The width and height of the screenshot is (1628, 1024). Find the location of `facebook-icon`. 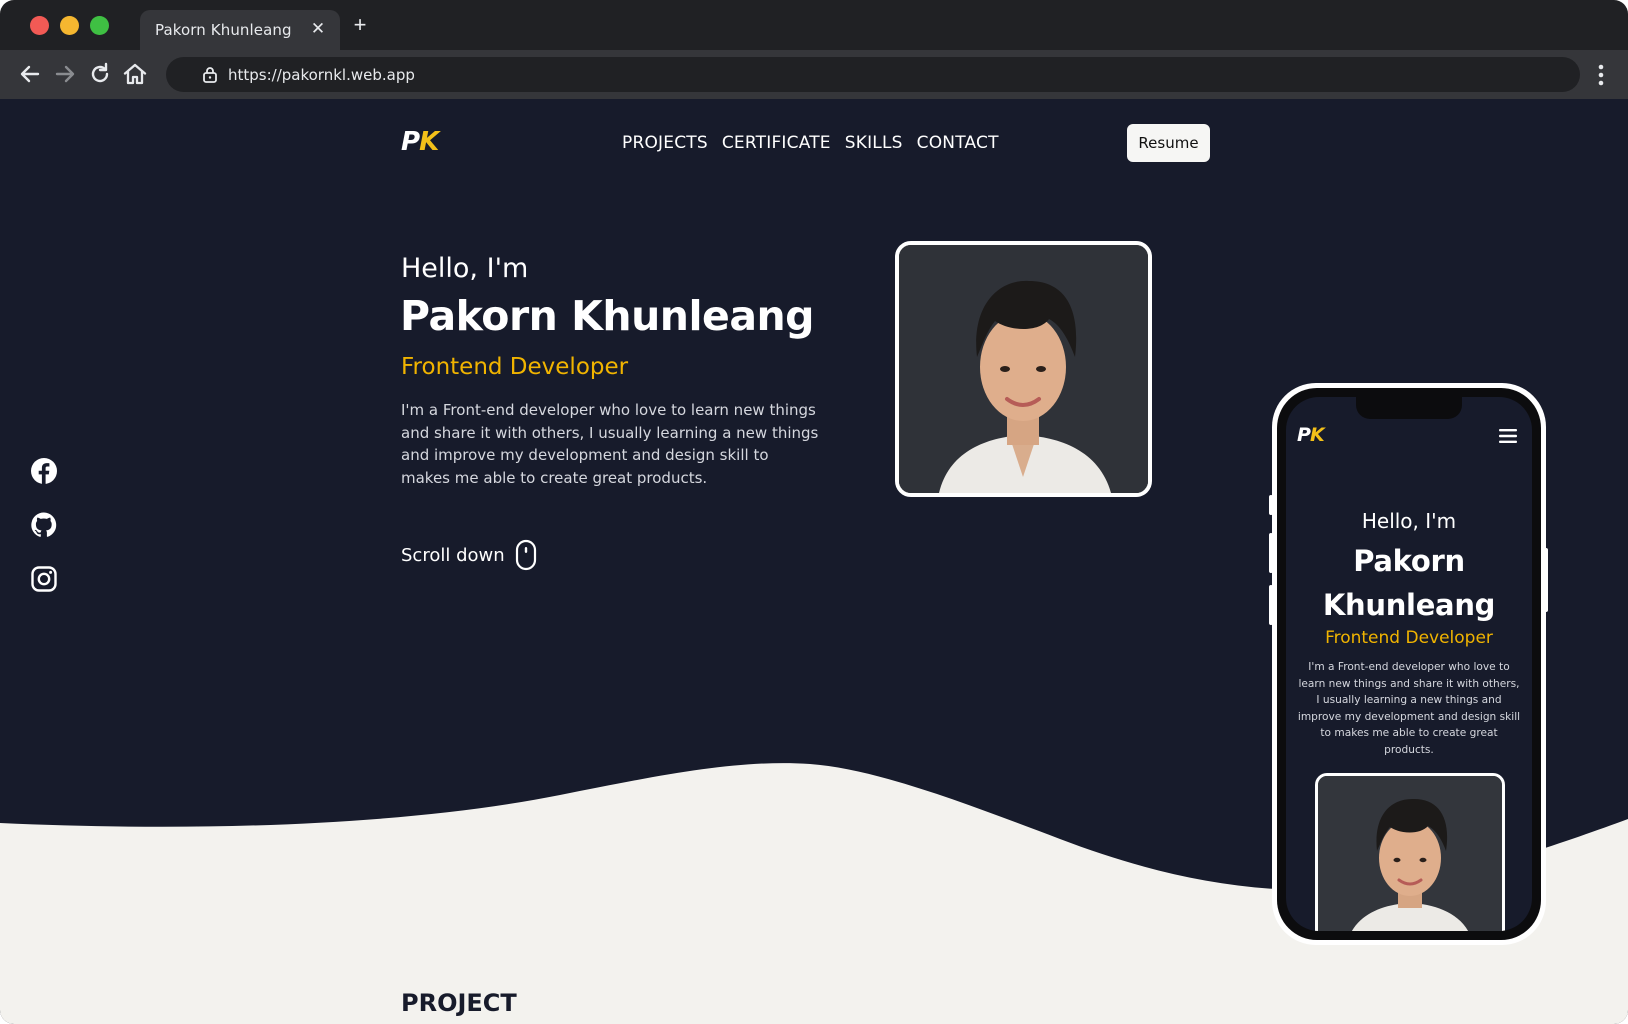

facebook-icon is located at coordinates (44, 471).